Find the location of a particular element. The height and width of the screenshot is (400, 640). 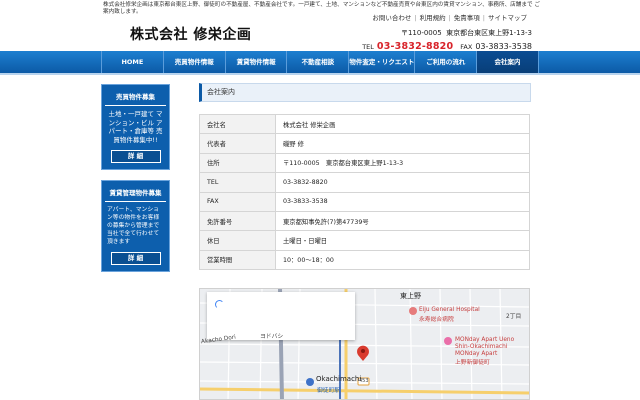

table-row: TEL 03-3832-8820 is located at coordinates (364, 182).